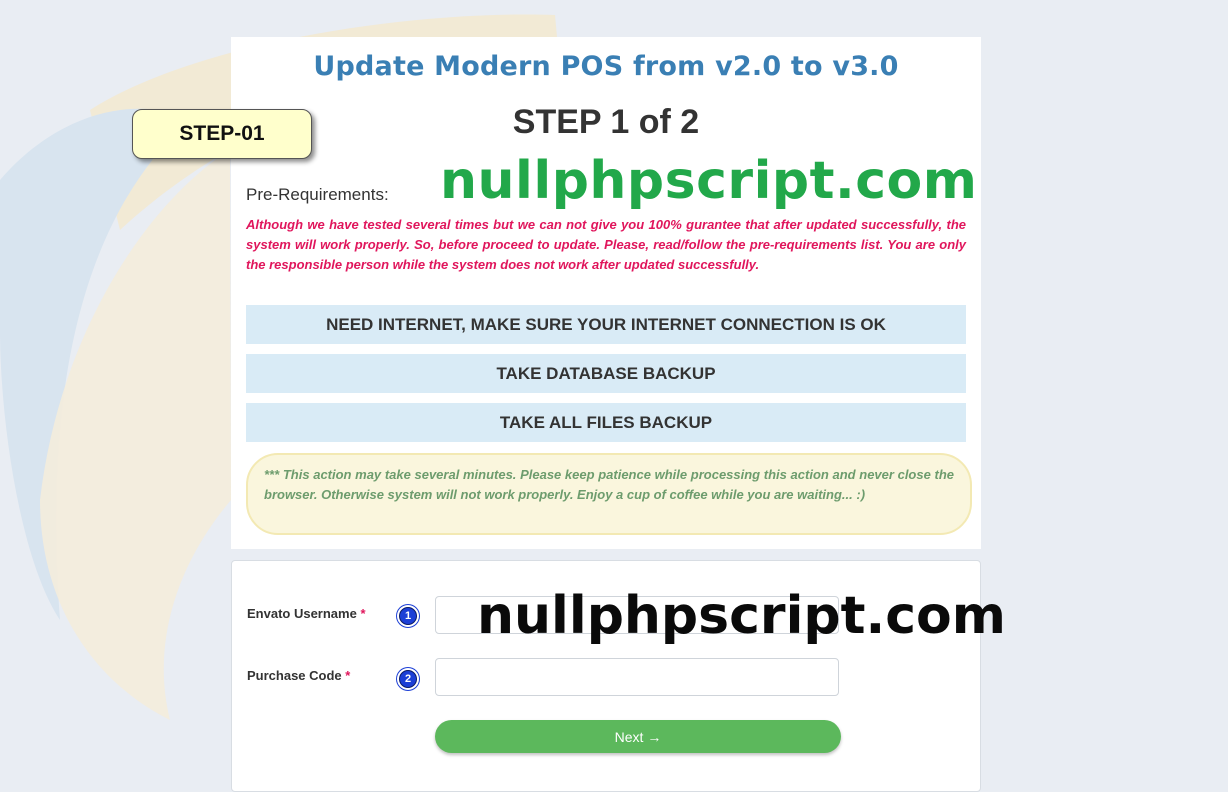  What do you see at coordinates (606, 66) in the screenshot?
I see `page-title: Update Modern POS from v2.0 to v3.0` at bounding box center [606, 66].